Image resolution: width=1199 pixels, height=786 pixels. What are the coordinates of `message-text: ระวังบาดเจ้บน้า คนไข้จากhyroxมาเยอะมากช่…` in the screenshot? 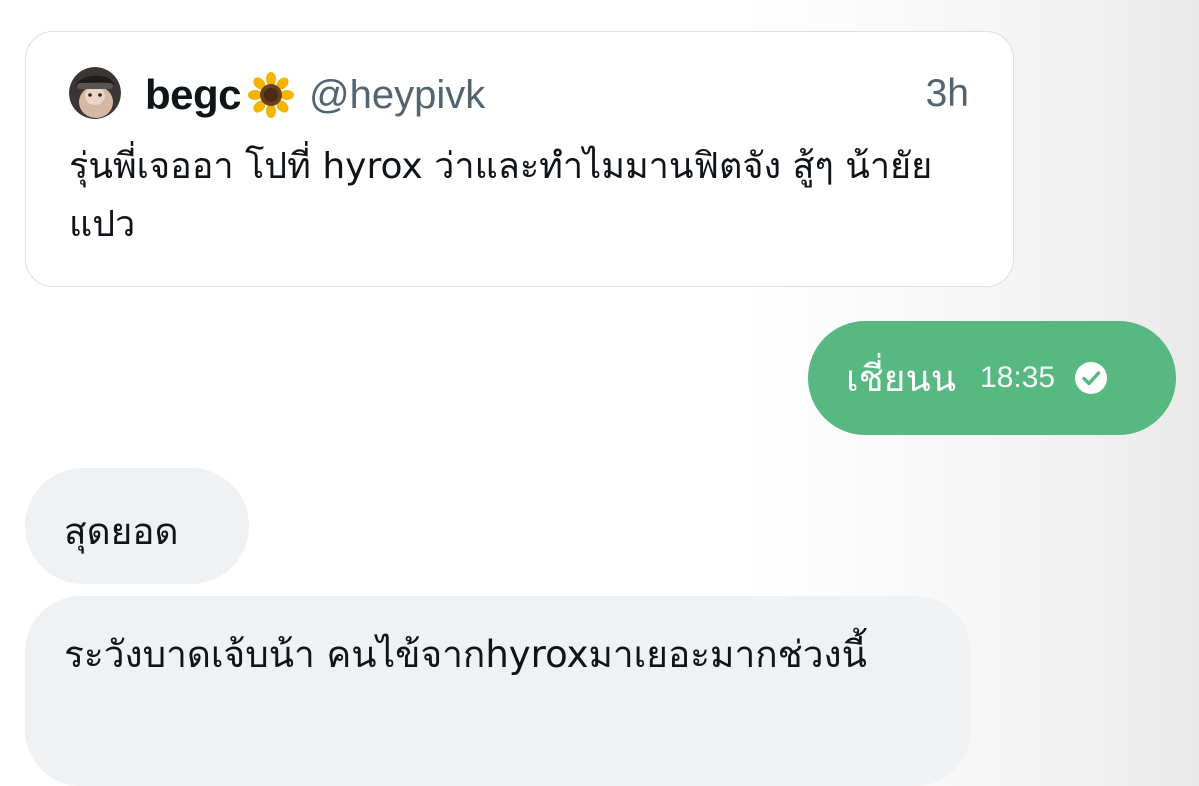 It's located at (465, 654).